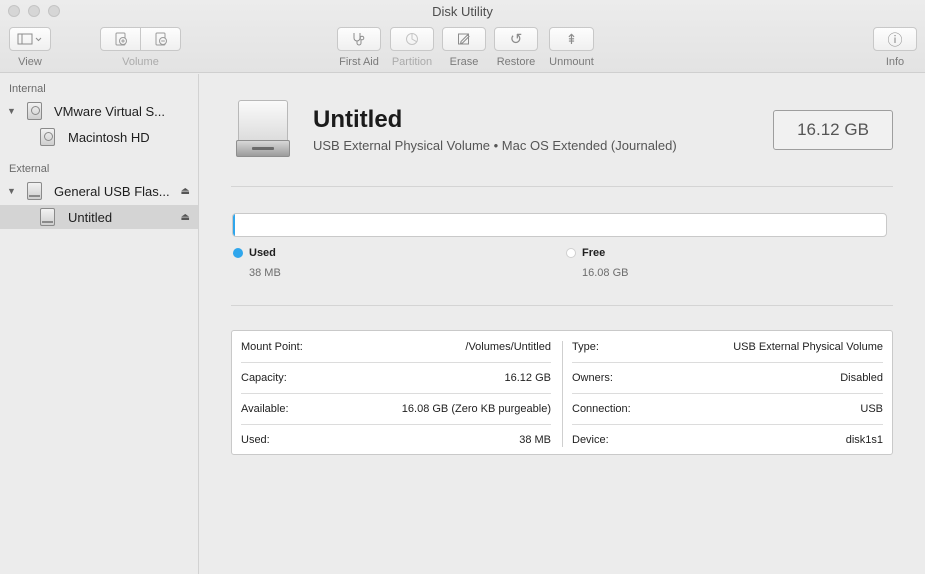 This screenshot has height=574, width=925. Describe the element at coordinates (462, 11) in the screenshot. I see `window-title: Disk Utility` at that location.